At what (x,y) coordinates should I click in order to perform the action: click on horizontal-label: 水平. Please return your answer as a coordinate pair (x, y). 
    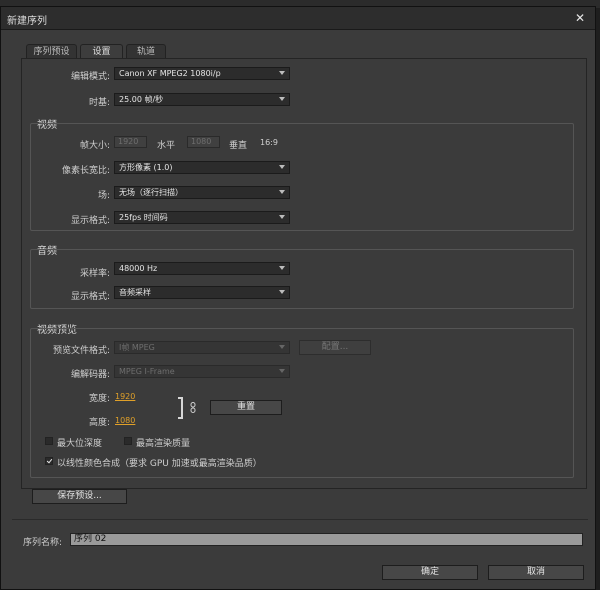
    Looking at the image, I should click on (166, 146).